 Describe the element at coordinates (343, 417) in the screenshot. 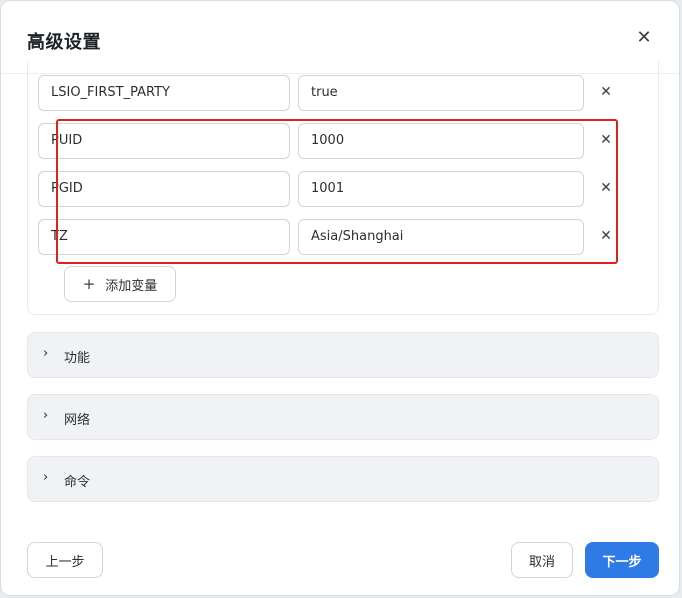

I see `section-network: › 网络` at that location.